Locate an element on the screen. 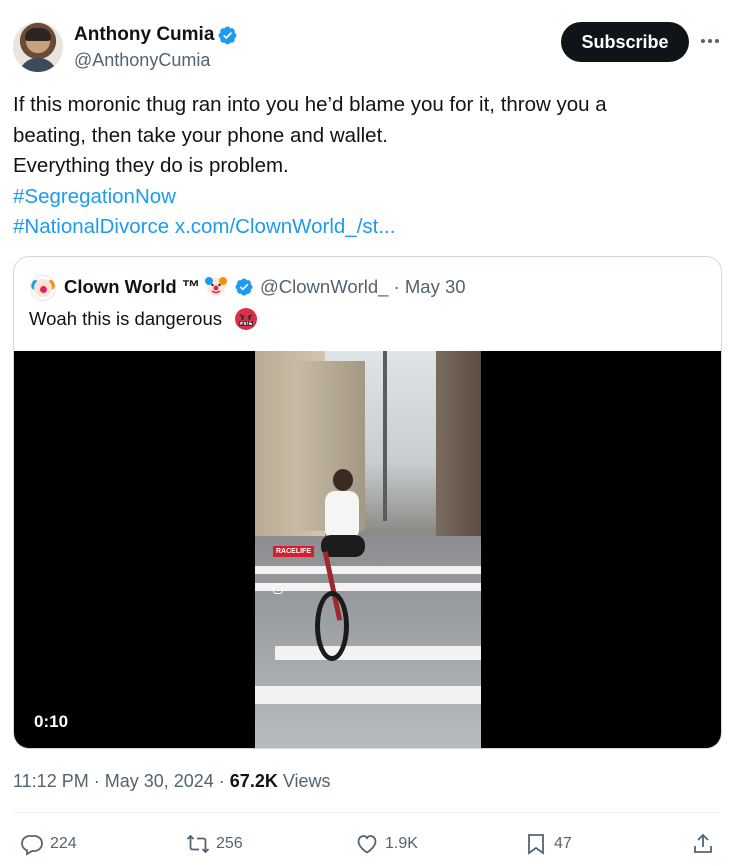 The height and width of the screenshot is (866, 733). tweet-line: Everything they do is problem. is located at coordinates (151, 165).